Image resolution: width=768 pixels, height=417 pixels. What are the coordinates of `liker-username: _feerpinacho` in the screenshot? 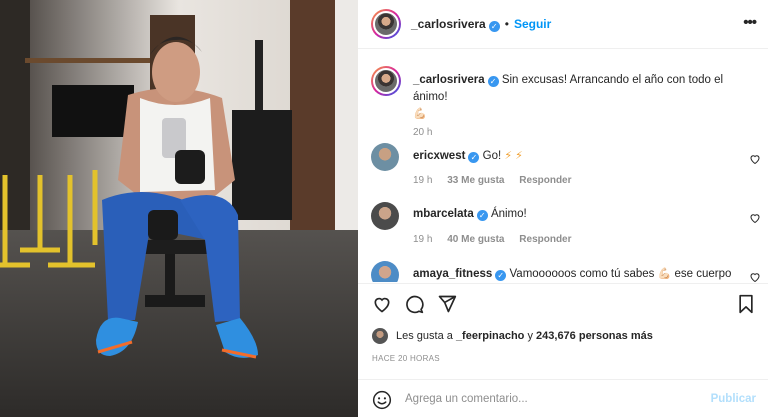 It's located at (490, 336).